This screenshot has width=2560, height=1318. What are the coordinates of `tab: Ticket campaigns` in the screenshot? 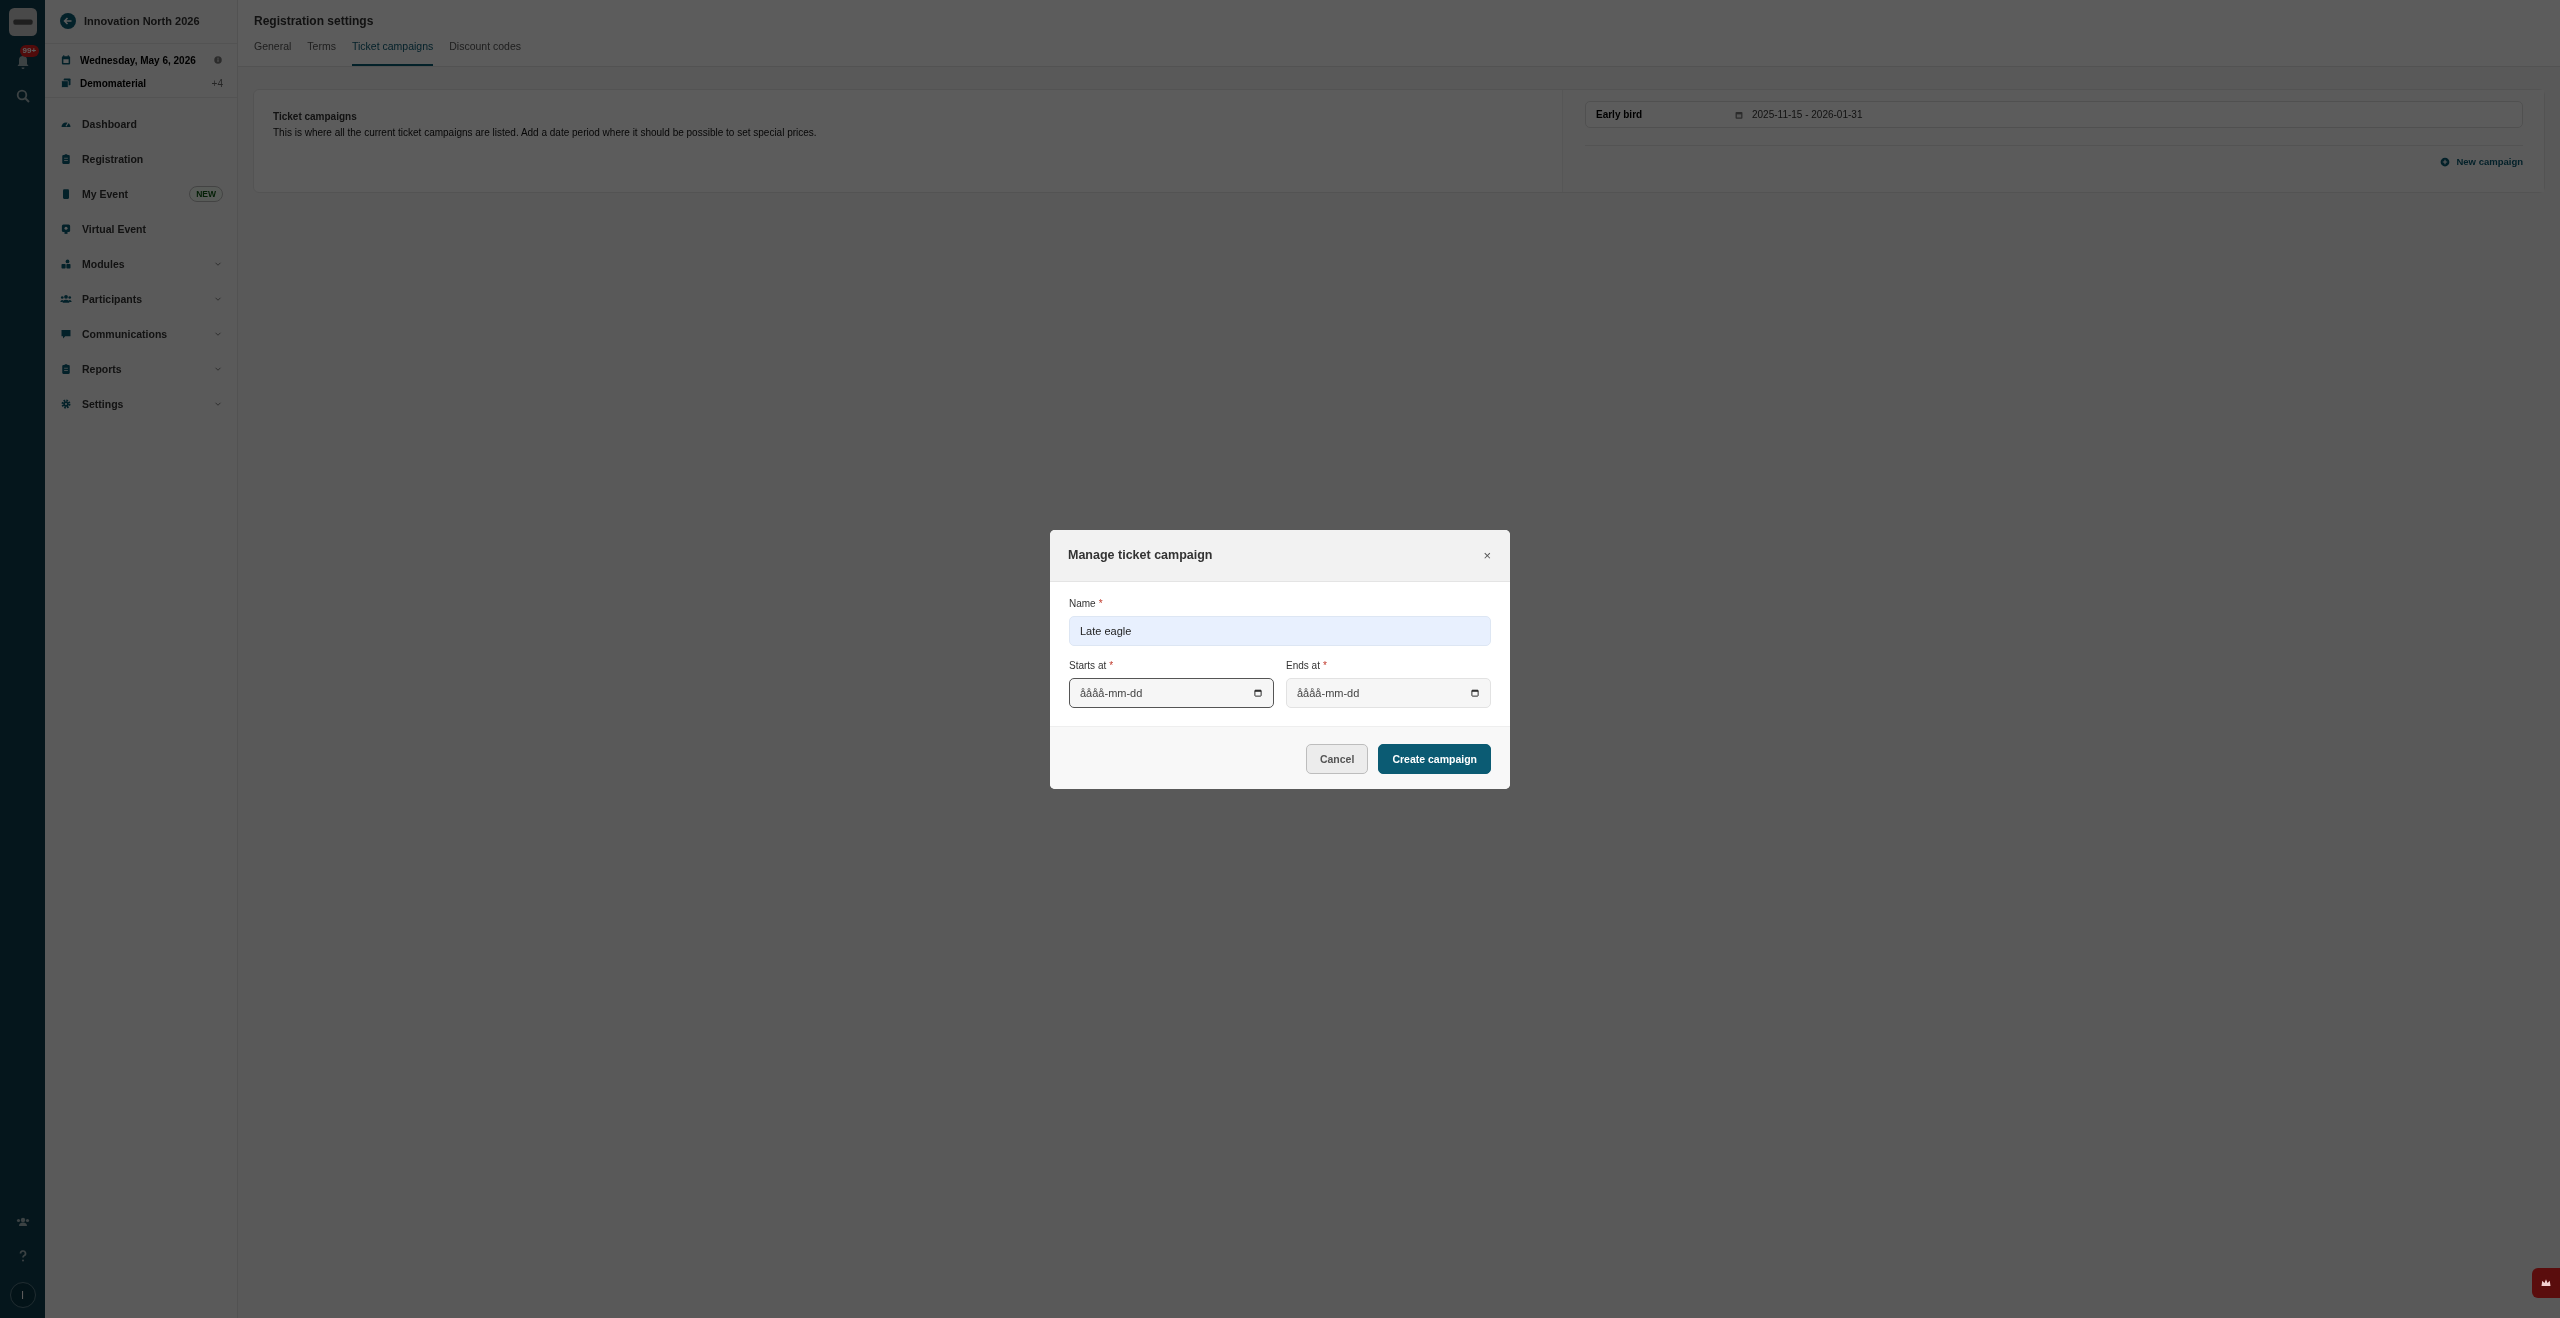 It's located at (392, 53).